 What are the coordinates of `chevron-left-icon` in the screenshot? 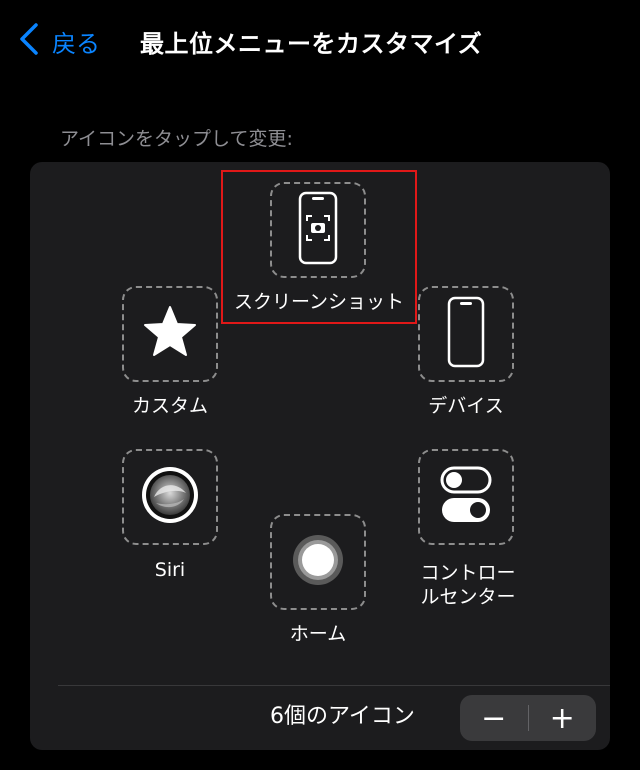 It's located at (29, 41).